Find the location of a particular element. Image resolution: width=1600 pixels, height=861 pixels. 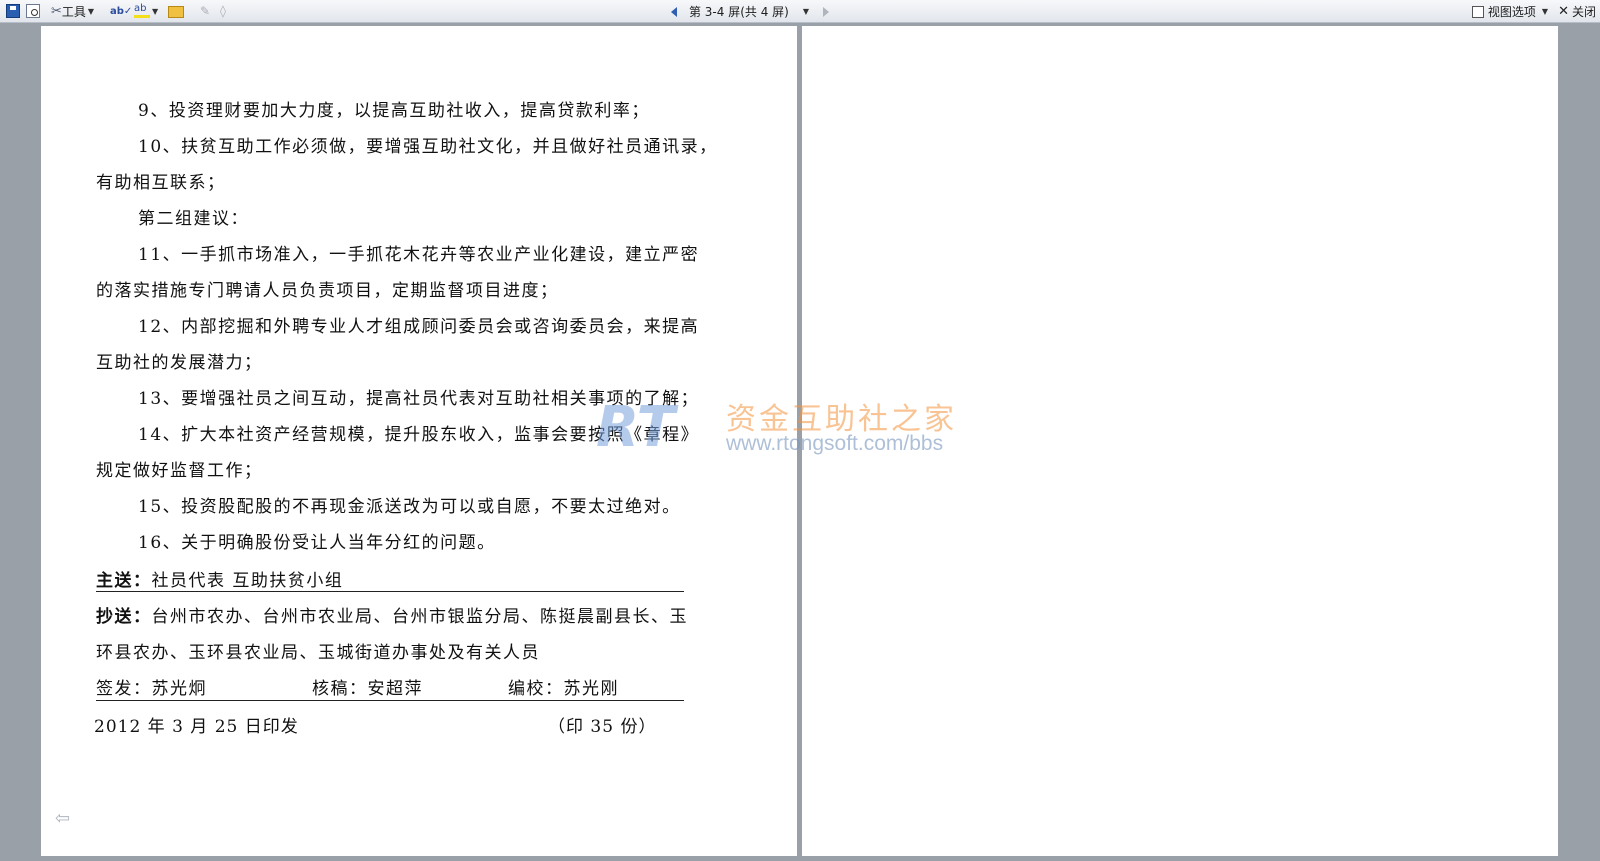

cc-line: 抄送：台州市农办、台州市农业局、台州市银监分局、陈挺晨副县长、玉 is located at coordinates (392, 614).